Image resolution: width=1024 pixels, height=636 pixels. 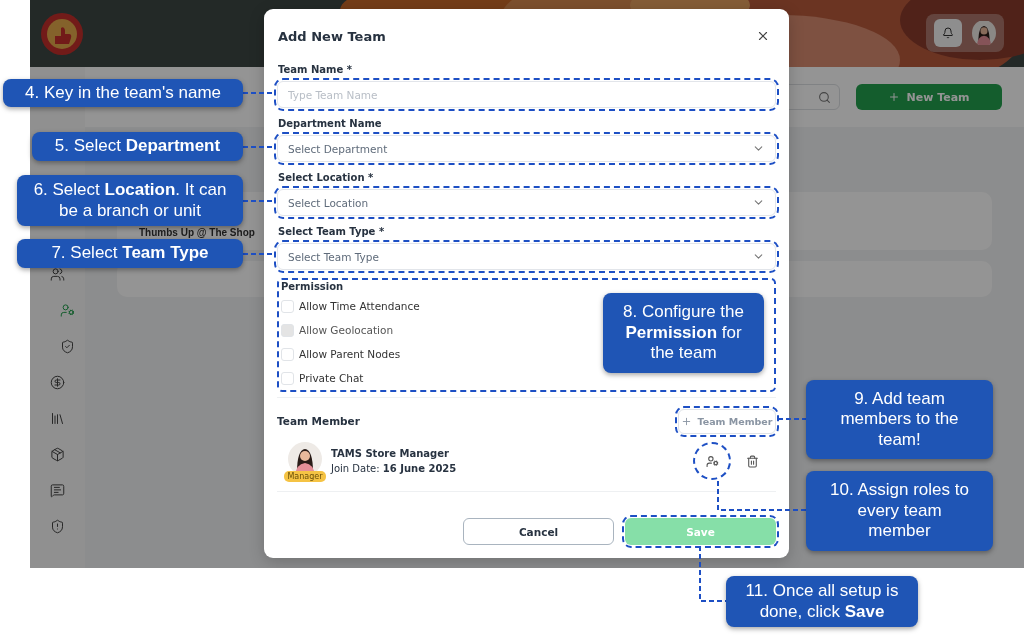 What do you see at coordinates (899, 511) in the screenshot?
I see `callout: 10. Assign roles to every team member` at bounding box center [899, 511].